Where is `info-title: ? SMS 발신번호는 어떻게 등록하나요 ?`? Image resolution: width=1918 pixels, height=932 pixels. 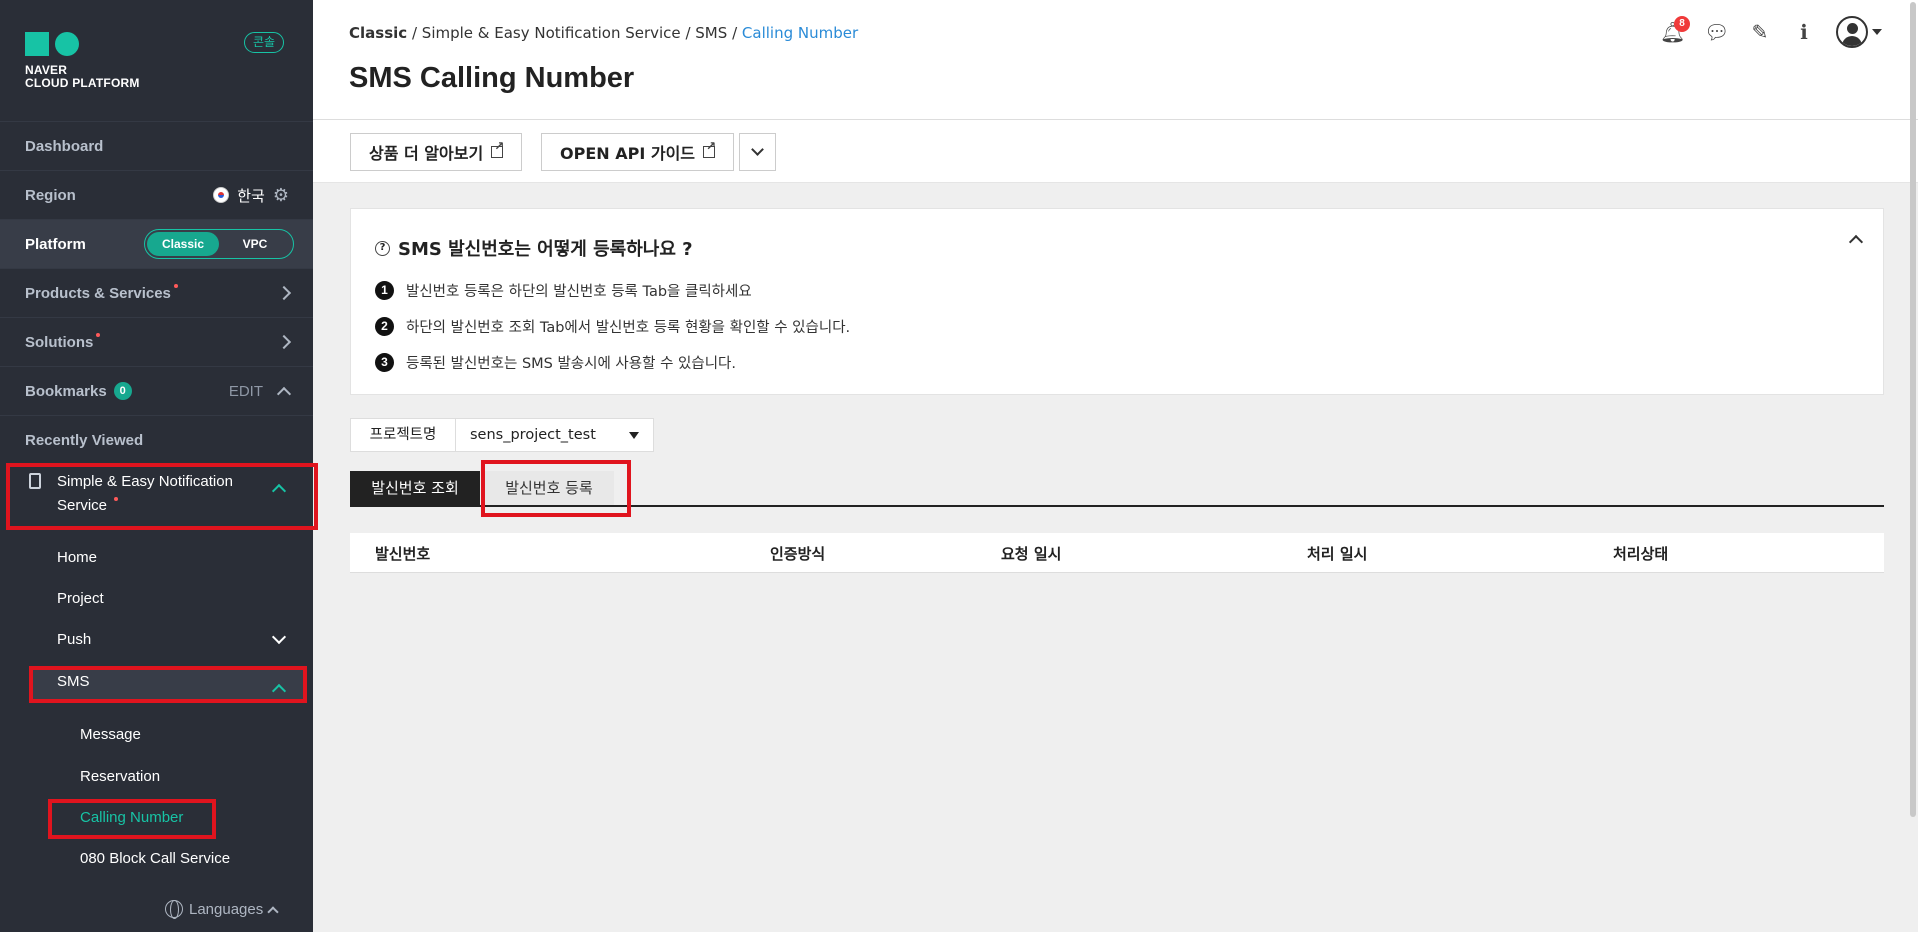
info-title: ? SMS 발신번호는 어떻게 등록하나요 ? is located at coordinates (534, 248).